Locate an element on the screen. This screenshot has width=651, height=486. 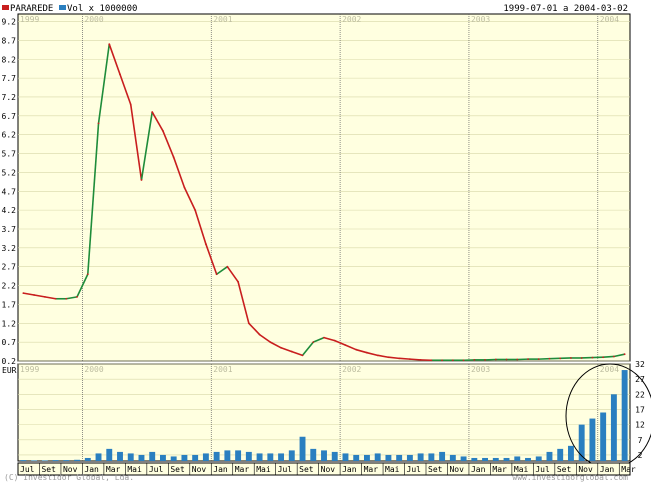
copyright-text: (C) Investidor Global, Lda. is located at coordinates (69, 477).